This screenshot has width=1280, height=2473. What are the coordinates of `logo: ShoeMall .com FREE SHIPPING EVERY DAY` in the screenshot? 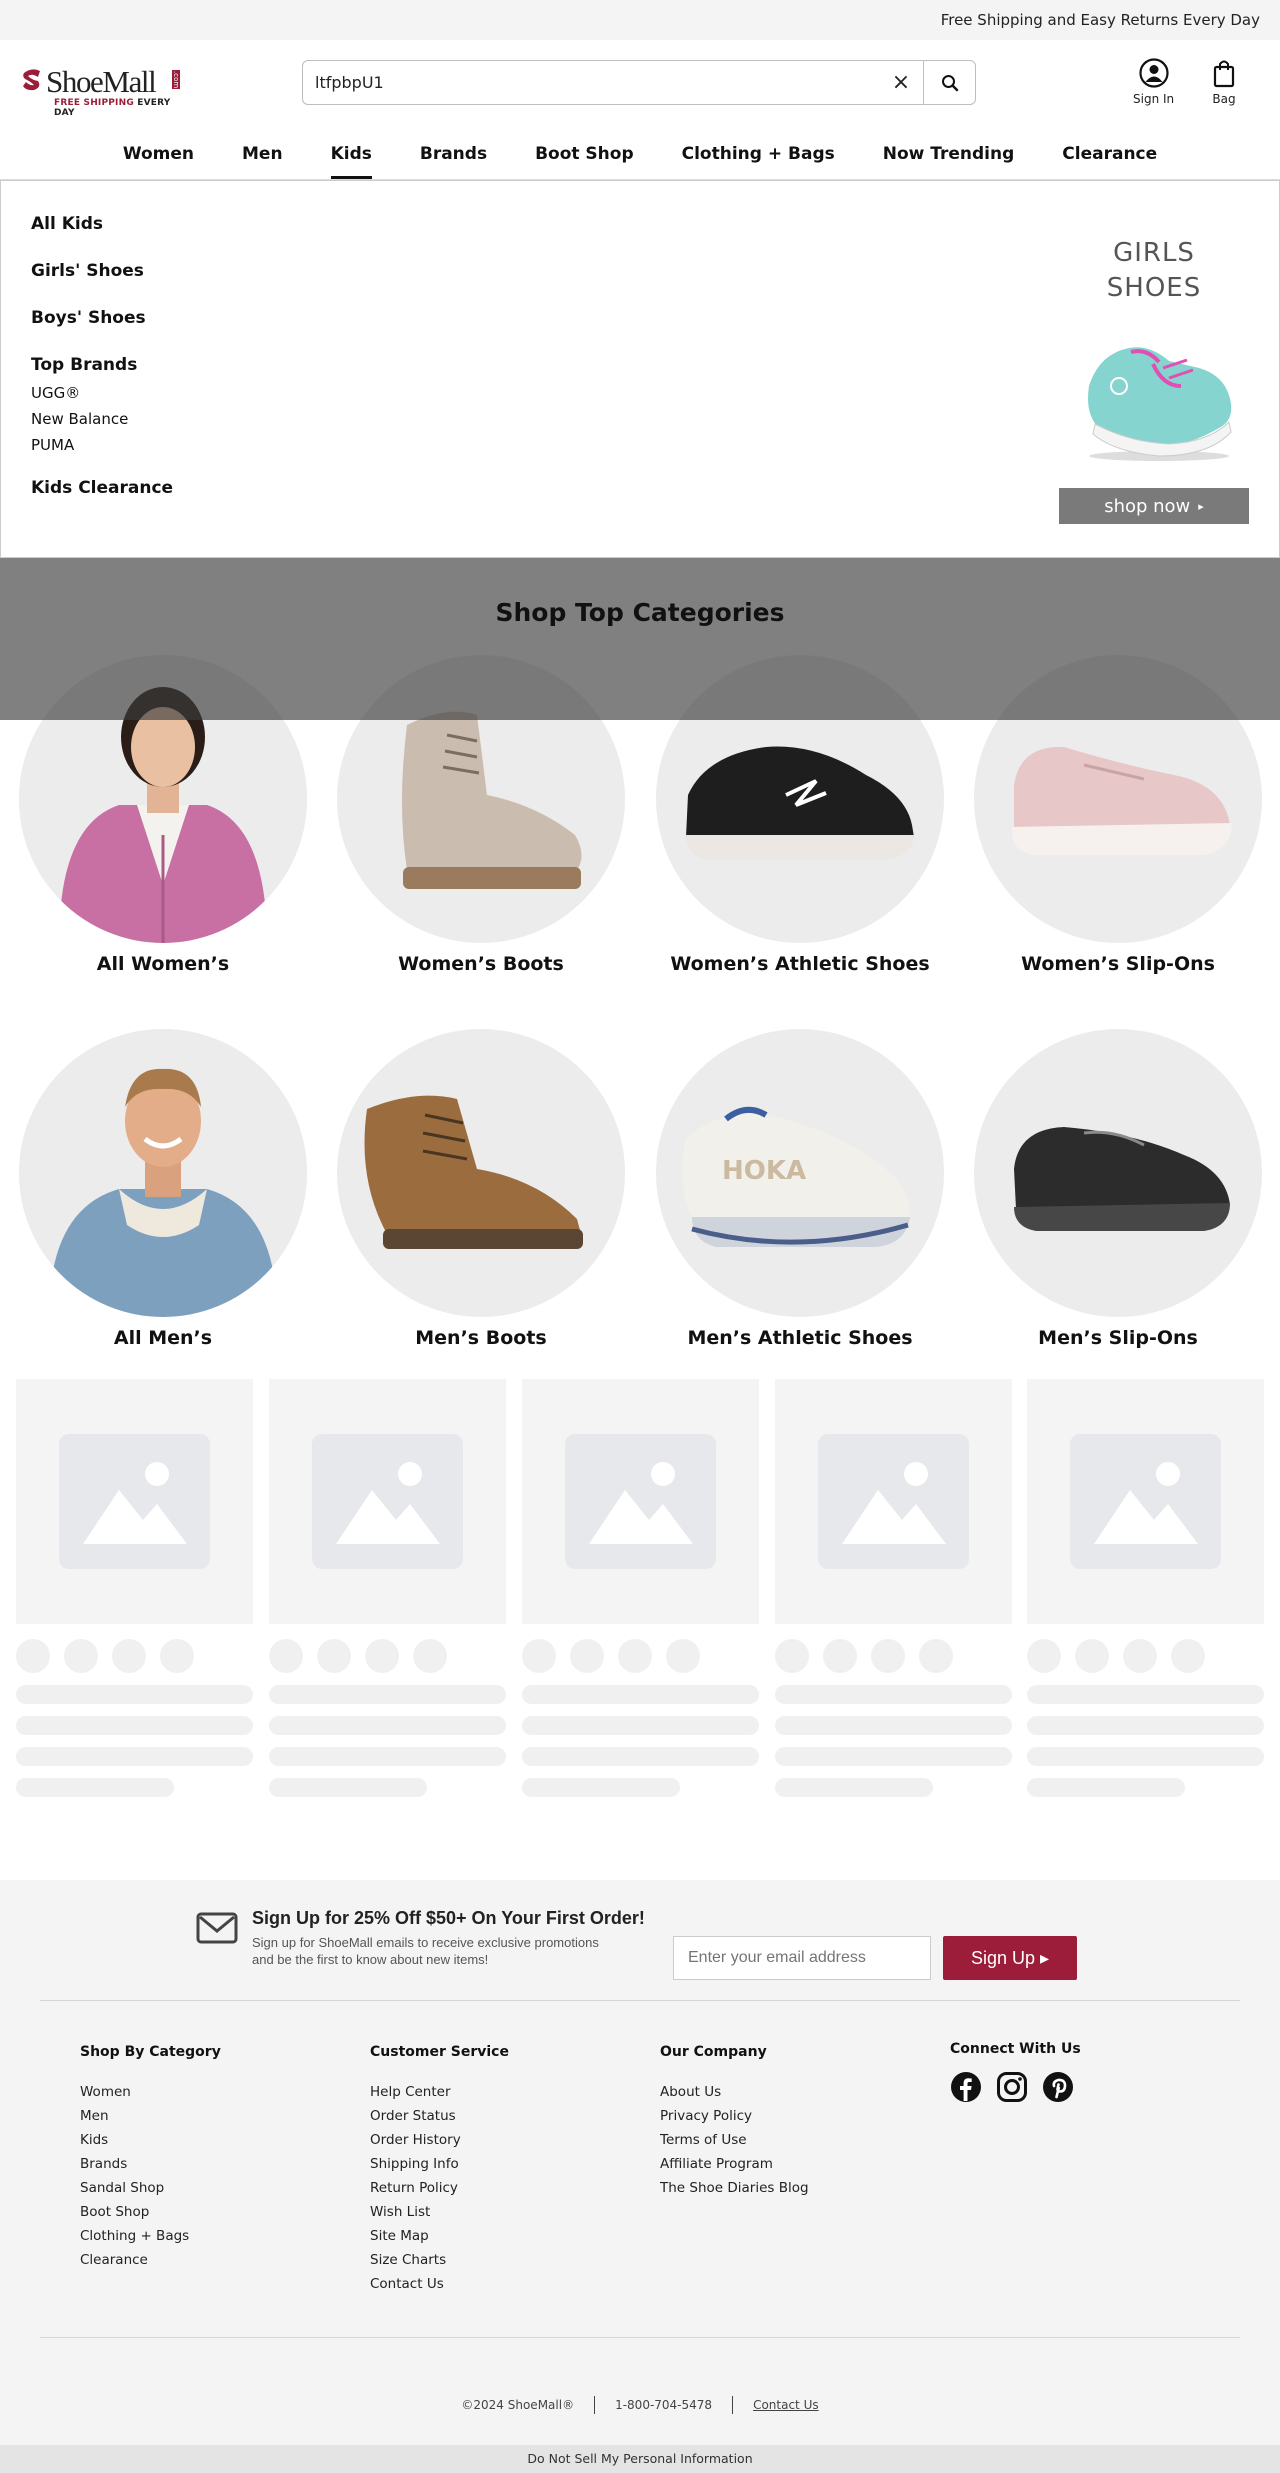 It's located at (102, 91).